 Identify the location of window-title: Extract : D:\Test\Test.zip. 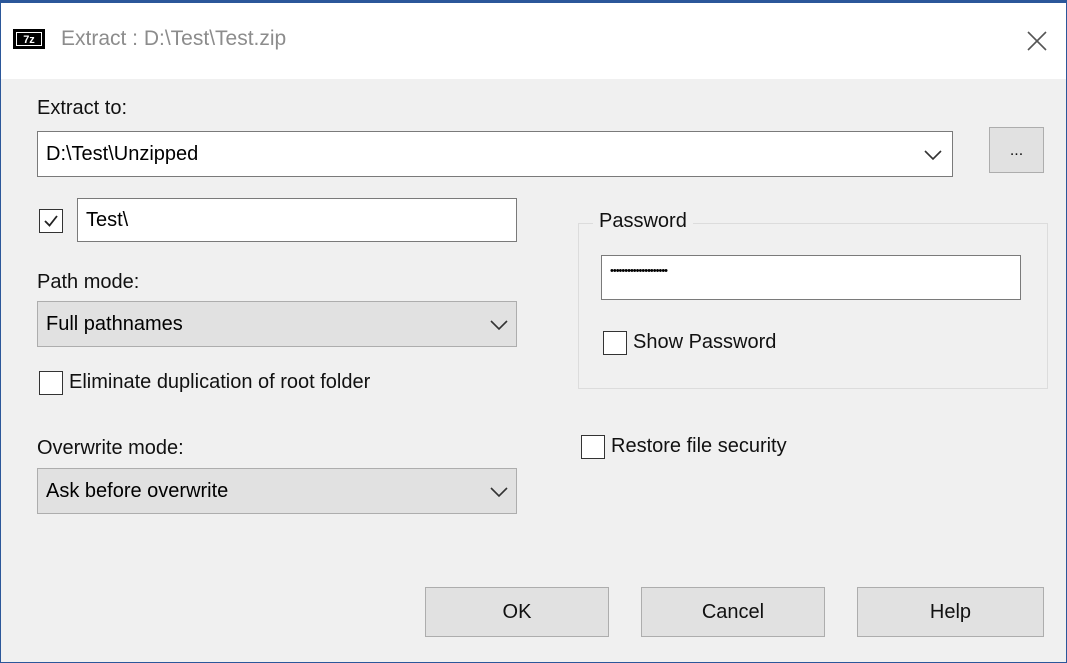
(174, 38).